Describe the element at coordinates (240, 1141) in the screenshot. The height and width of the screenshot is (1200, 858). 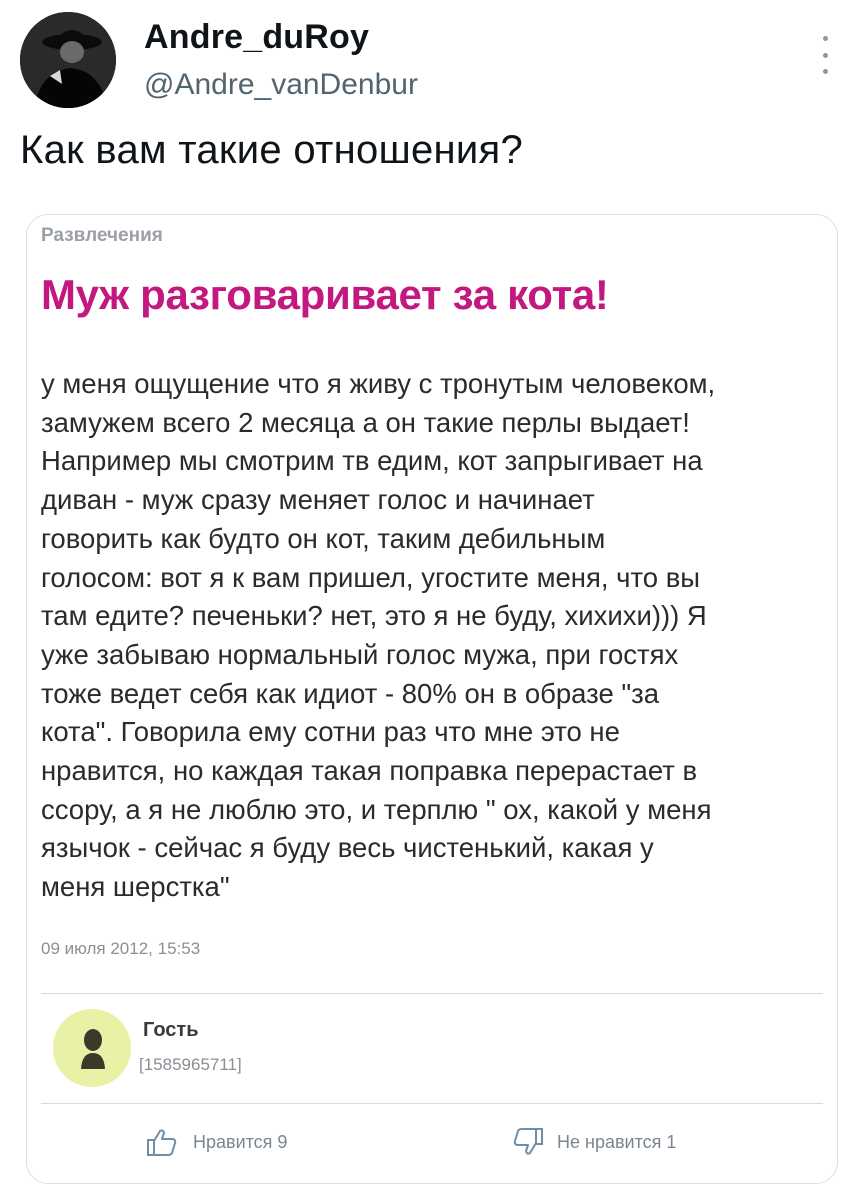
I see `like-label: Нравится 9` at that location.